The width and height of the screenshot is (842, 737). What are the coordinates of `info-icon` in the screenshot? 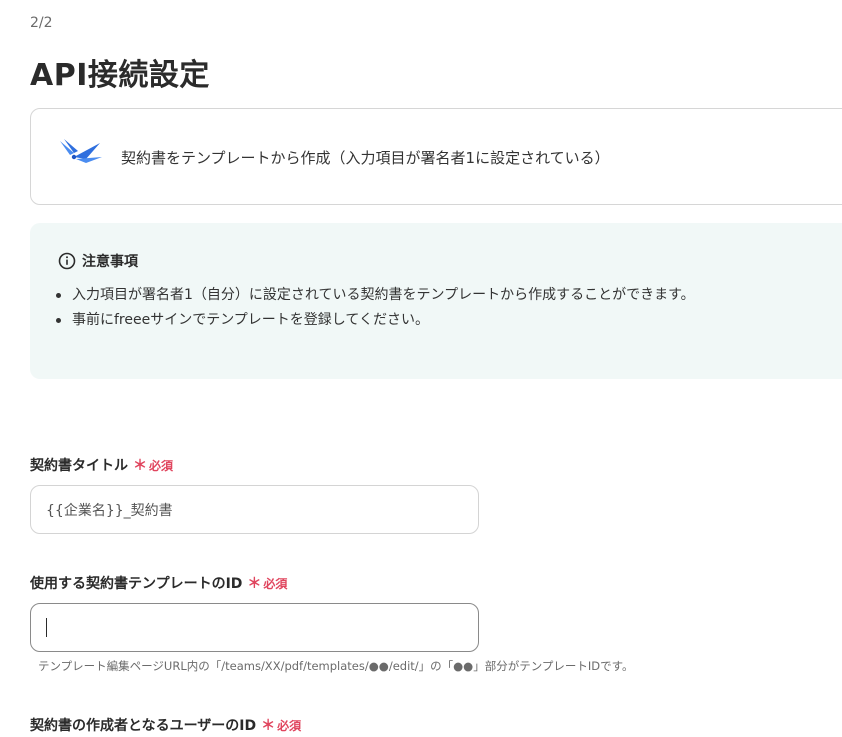 It's located at (67, 261).